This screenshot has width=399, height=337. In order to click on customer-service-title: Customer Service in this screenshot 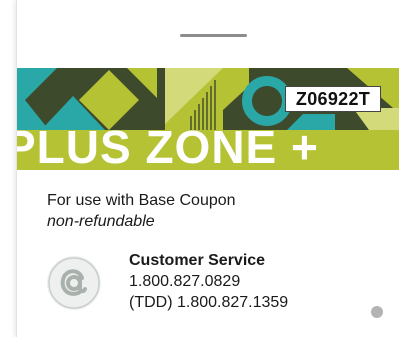, I will do `click(197, 260)`.